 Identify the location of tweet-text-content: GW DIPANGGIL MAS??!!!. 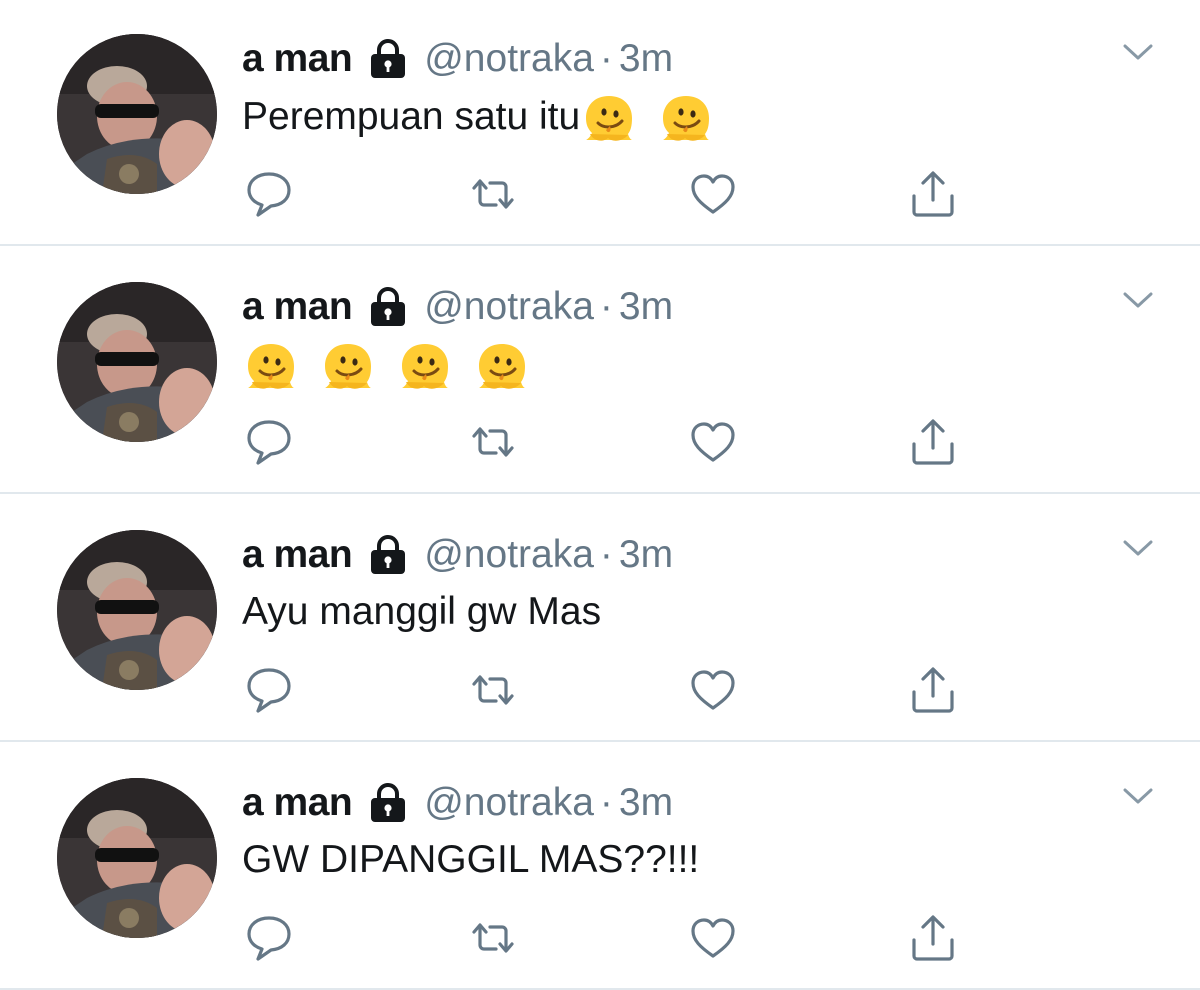
(471, 859).